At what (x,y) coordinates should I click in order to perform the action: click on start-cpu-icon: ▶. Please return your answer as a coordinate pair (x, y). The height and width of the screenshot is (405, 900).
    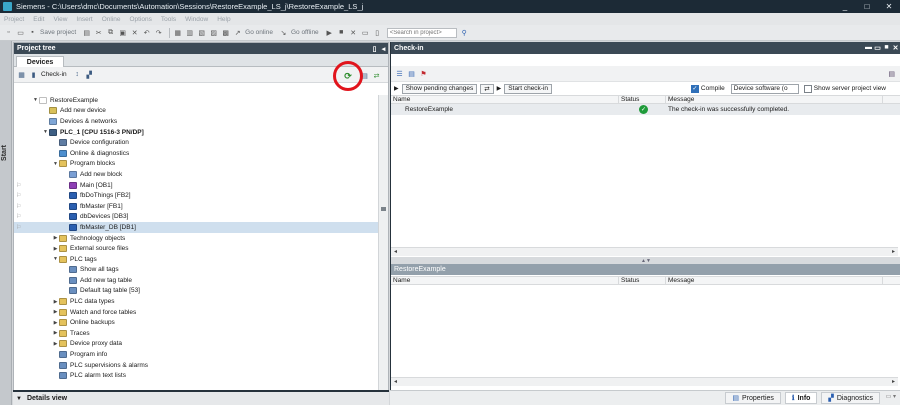
    Looking at the image, I should click on (329, 32).